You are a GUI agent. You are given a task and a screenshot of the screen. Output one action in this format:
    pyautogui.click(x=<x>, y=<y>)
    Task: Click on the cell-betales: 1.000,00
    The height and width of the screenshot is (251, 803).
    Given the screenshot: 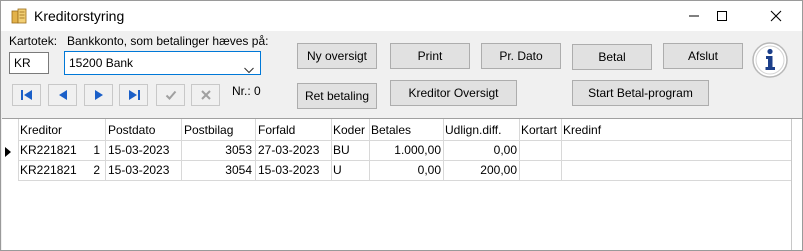 What is the action you would take?
    pyautogui.click(x=417, y=150)
    